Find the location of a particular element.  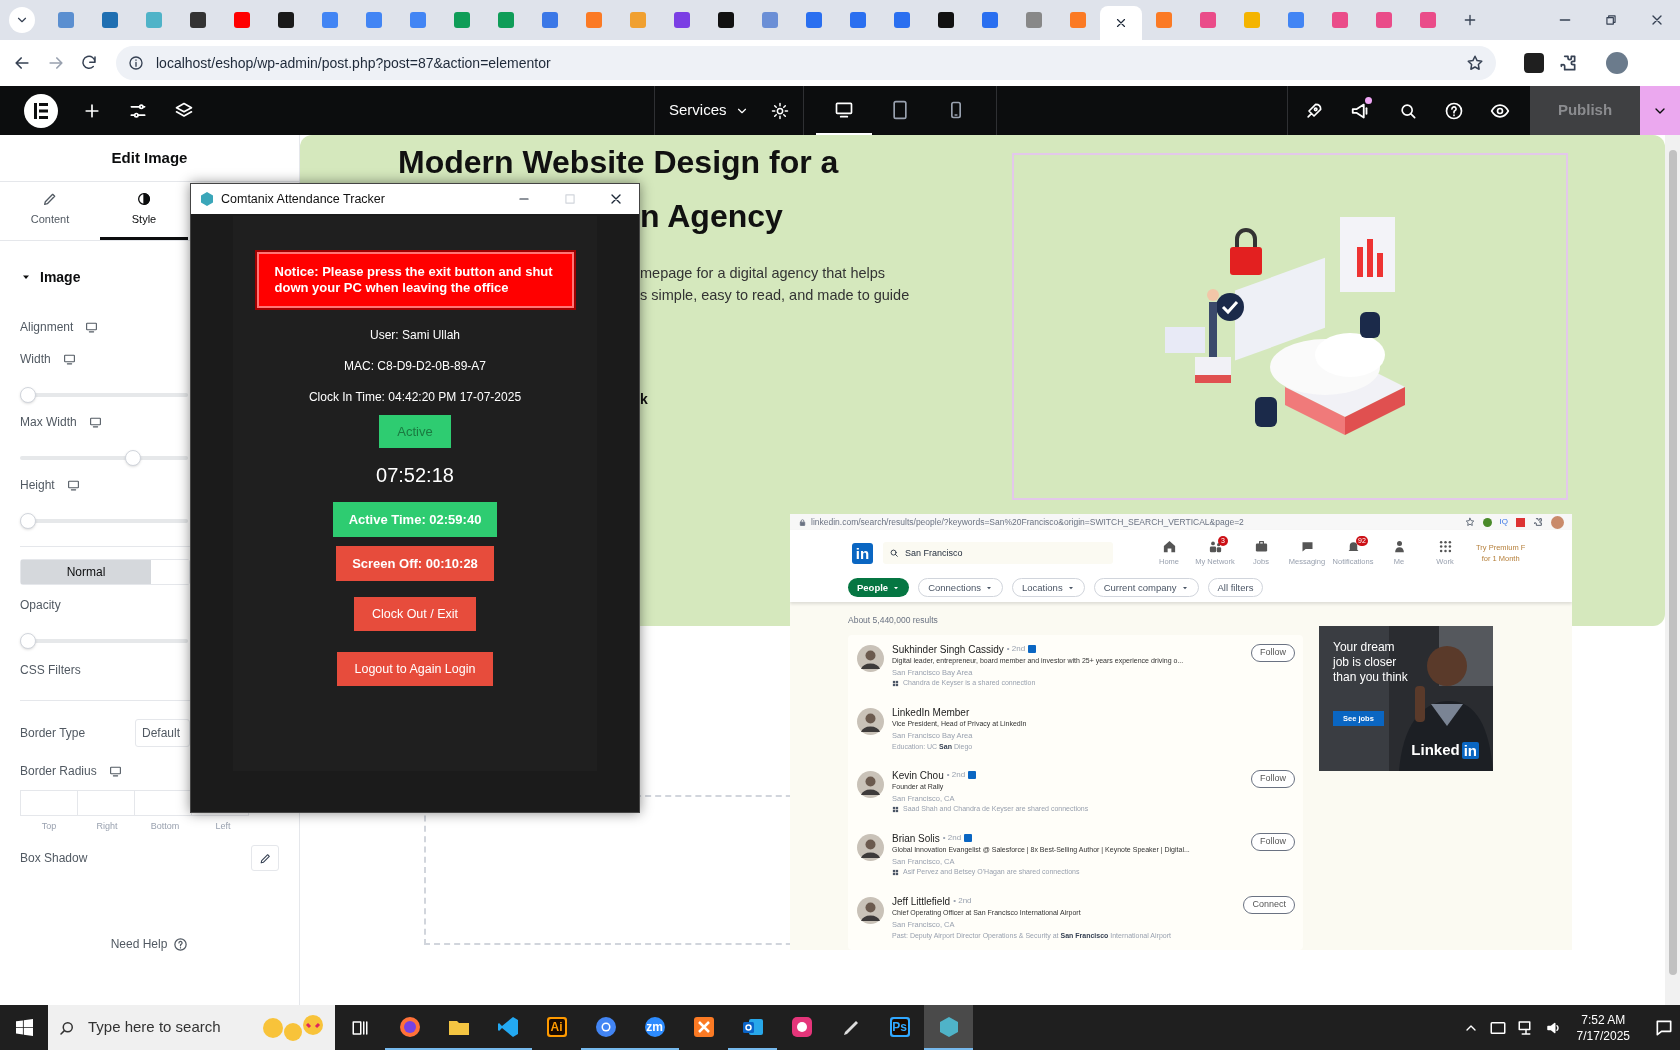

url-text: localhost/eshop/wp-admin/post.php?post=87&action=elementor is located at coordinates (353, 63).